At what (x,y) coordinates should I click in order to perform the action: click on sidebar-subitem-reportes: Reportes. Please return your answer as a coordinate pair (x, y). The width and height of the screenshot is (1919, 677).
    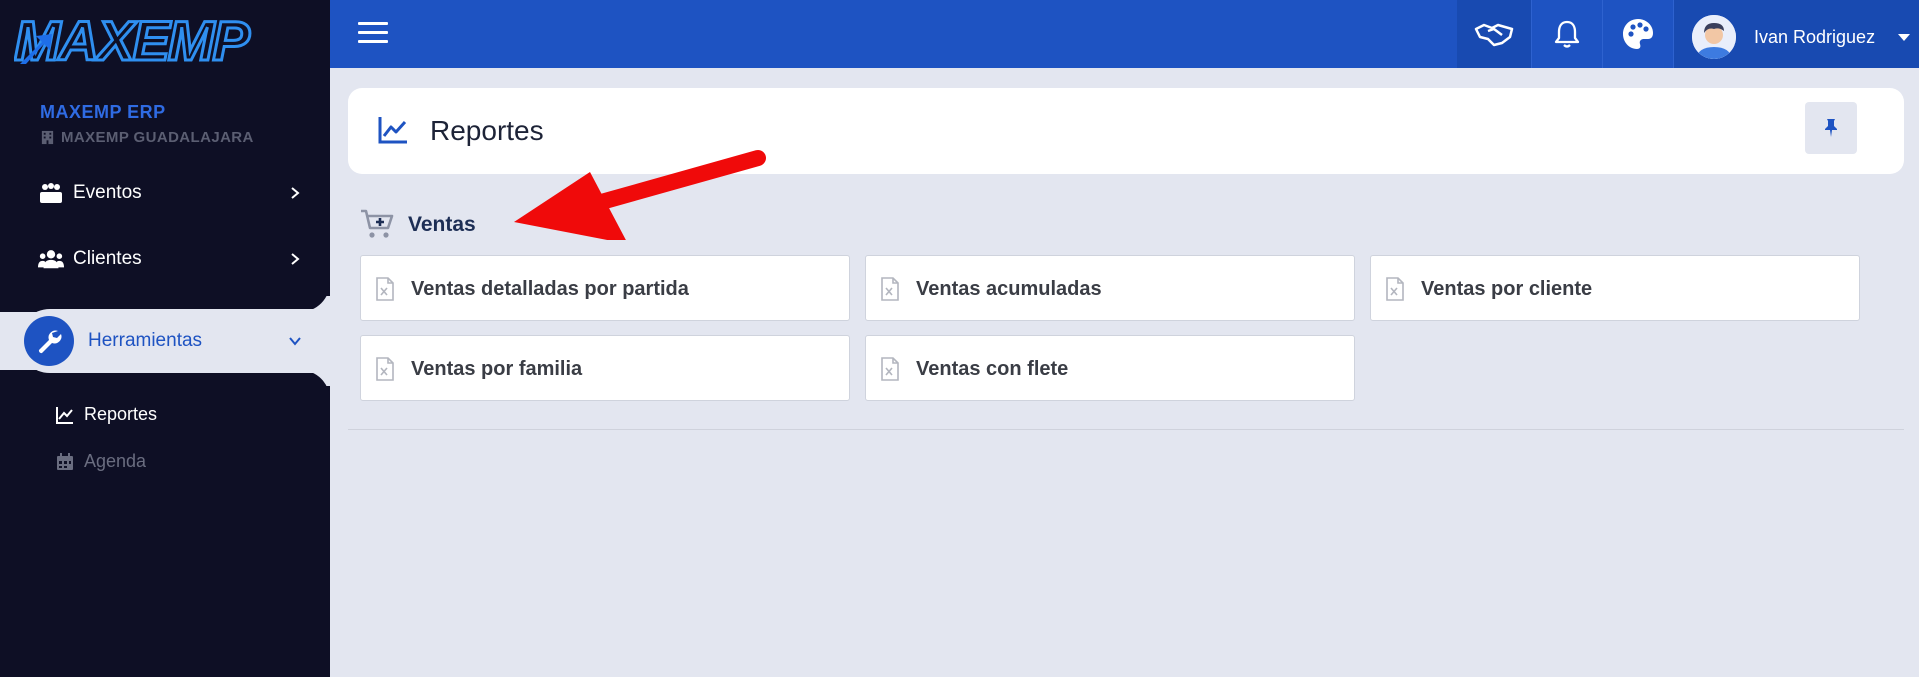
    Looking at the image, I should click on (106, 414).